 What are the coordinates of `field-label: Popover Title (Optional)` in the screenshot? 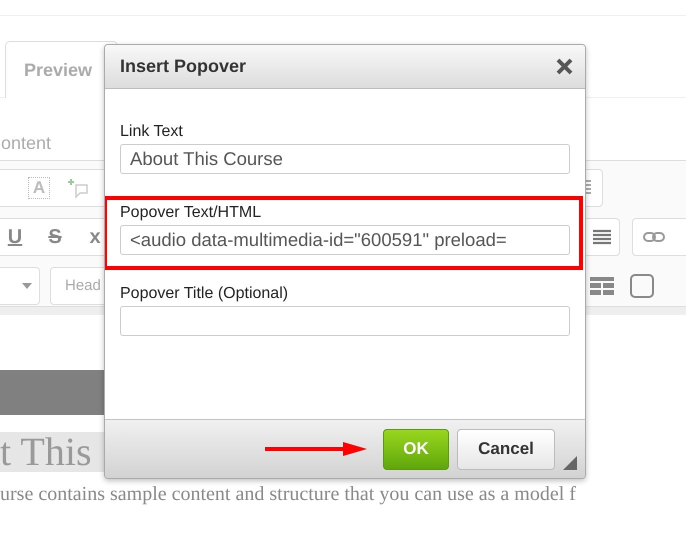 It's located at (205, 294).